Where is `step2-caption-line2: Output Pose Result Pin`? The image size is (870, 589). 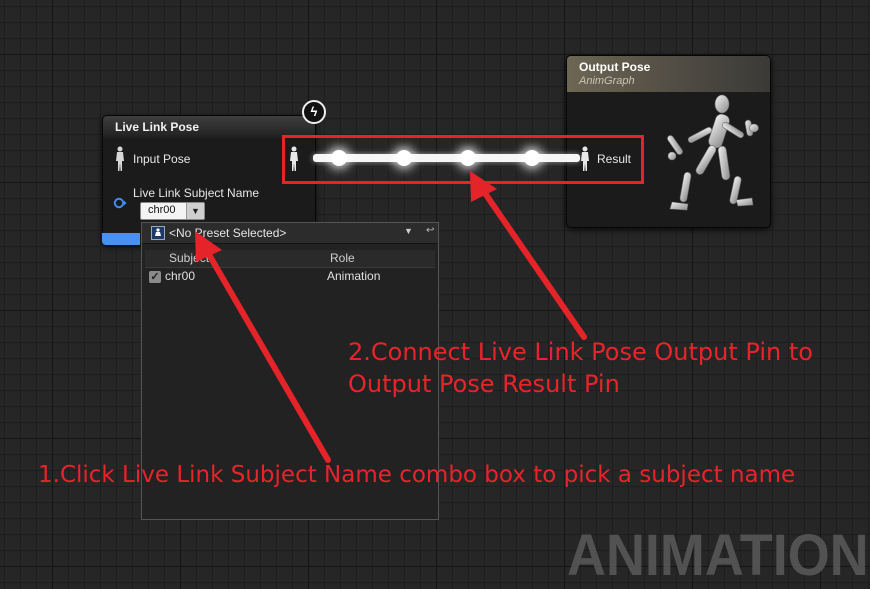 step2-caption-line2: Output Pose Result Pin is located at coordinates (484, 384).